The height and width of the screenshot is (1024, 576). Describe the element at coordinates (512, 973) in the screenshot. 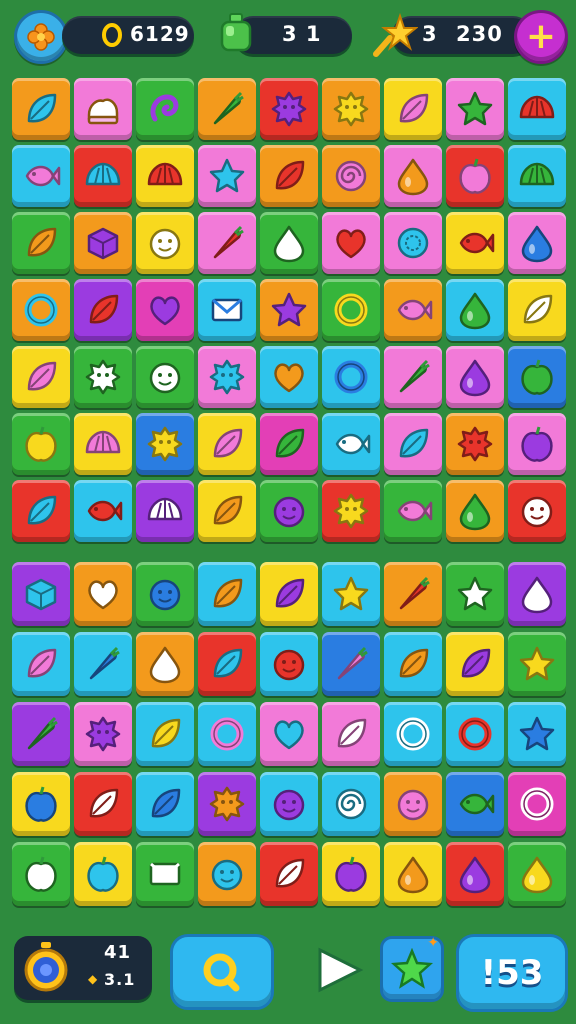

I see `level-button: !53` at that location.